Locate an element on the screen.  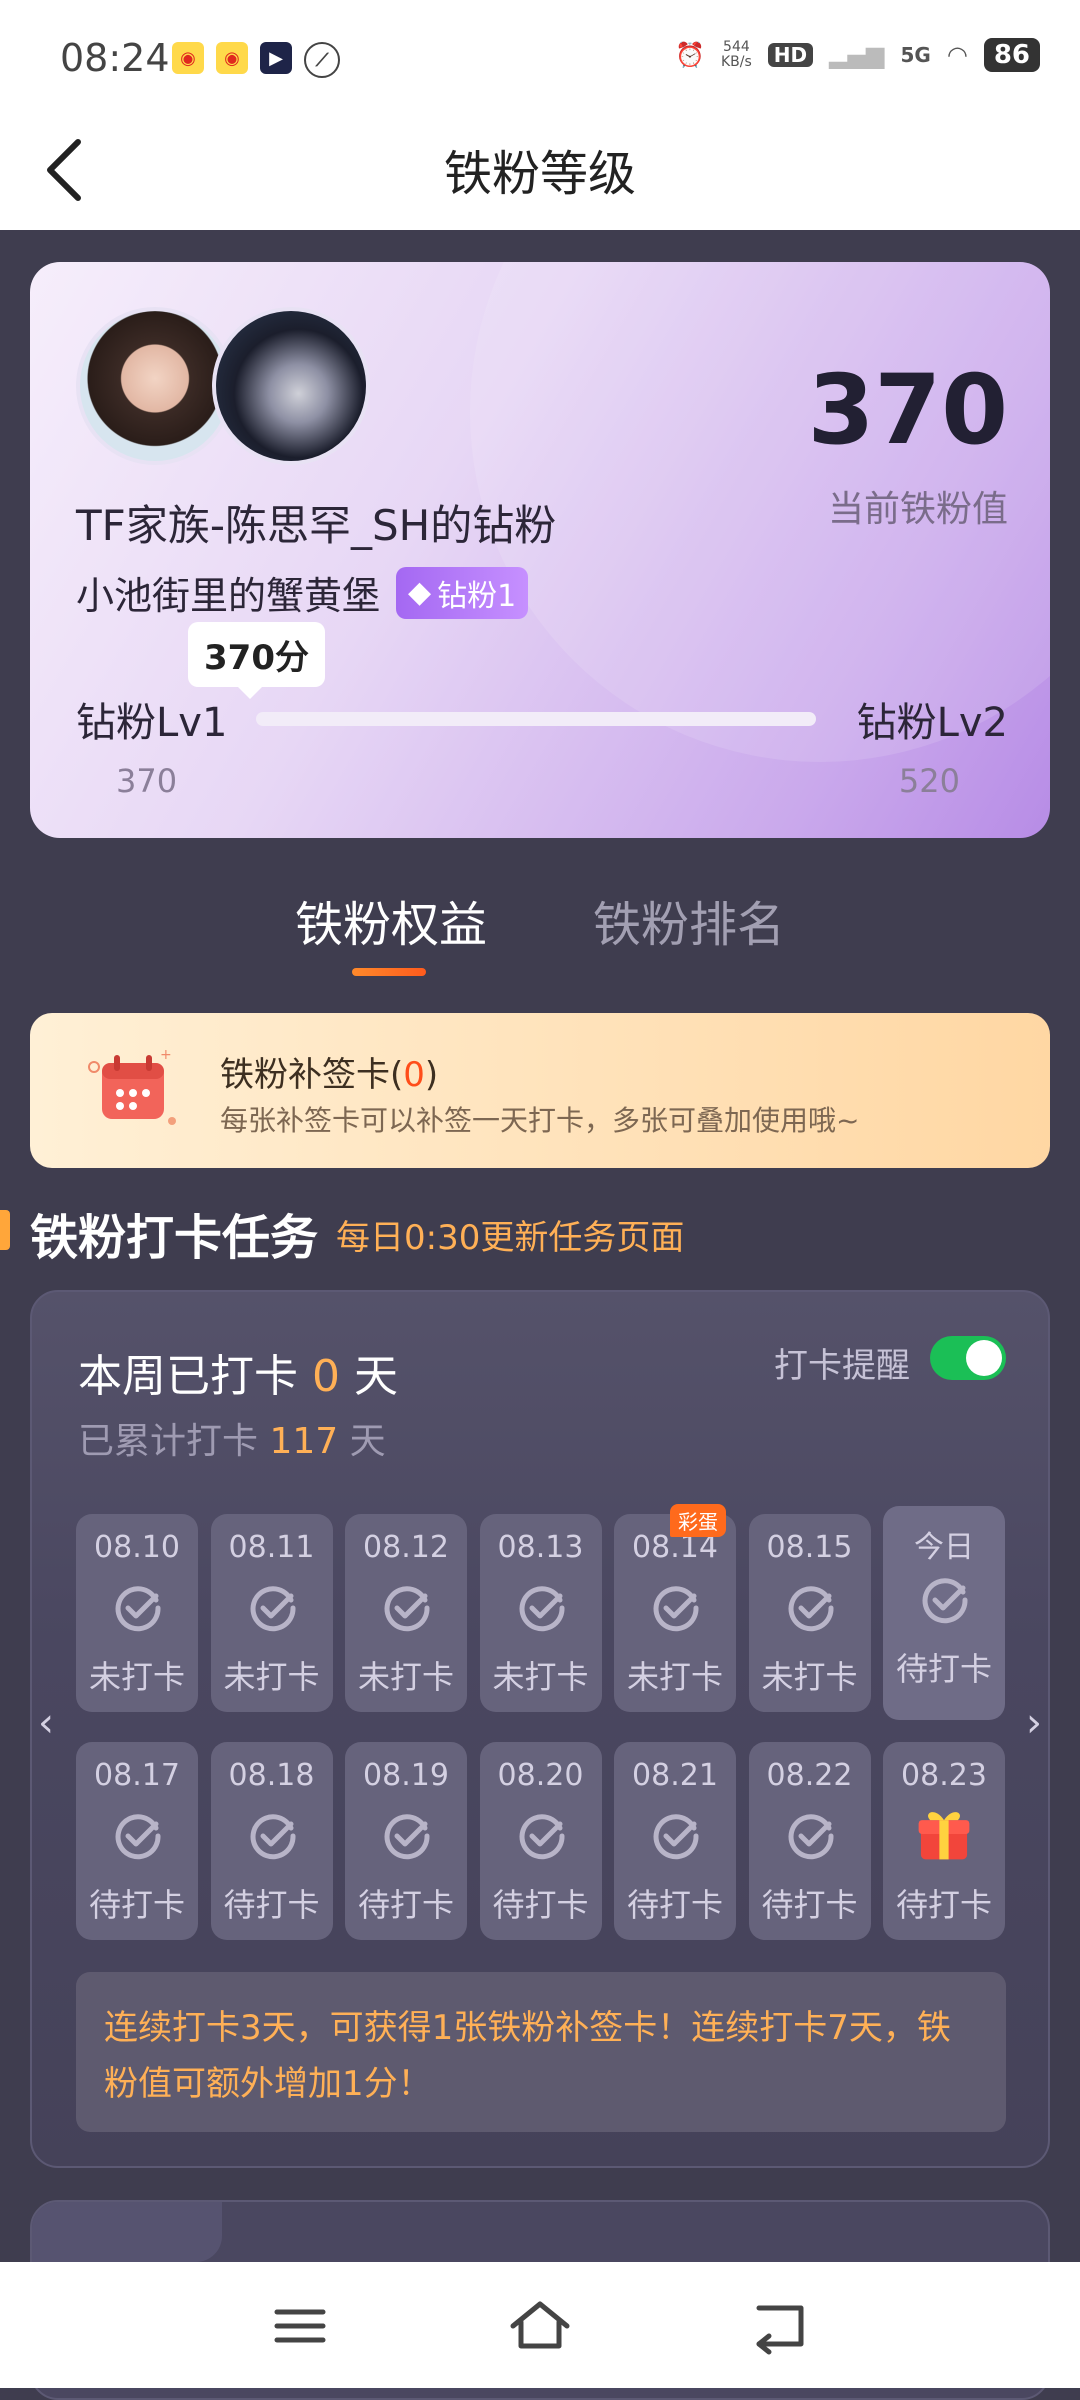
checkin-day-r2-2: 08.19 待打卡 is located at coordinates (406, 1841).